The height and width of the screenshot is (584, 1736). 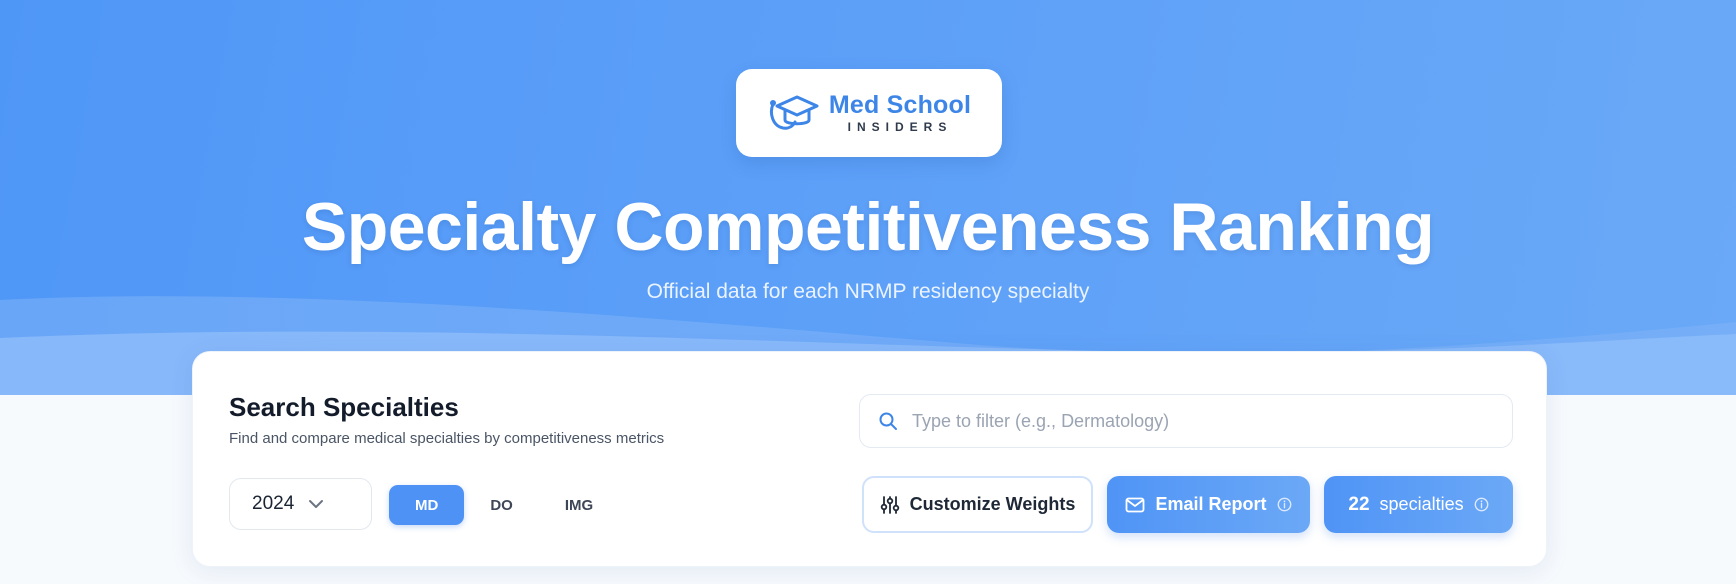 What do you see at coordinates (868, 227) in the screenshot?
I see `page-title: Specialty Competitiveness Ranking` at bounding box center [868, 227].